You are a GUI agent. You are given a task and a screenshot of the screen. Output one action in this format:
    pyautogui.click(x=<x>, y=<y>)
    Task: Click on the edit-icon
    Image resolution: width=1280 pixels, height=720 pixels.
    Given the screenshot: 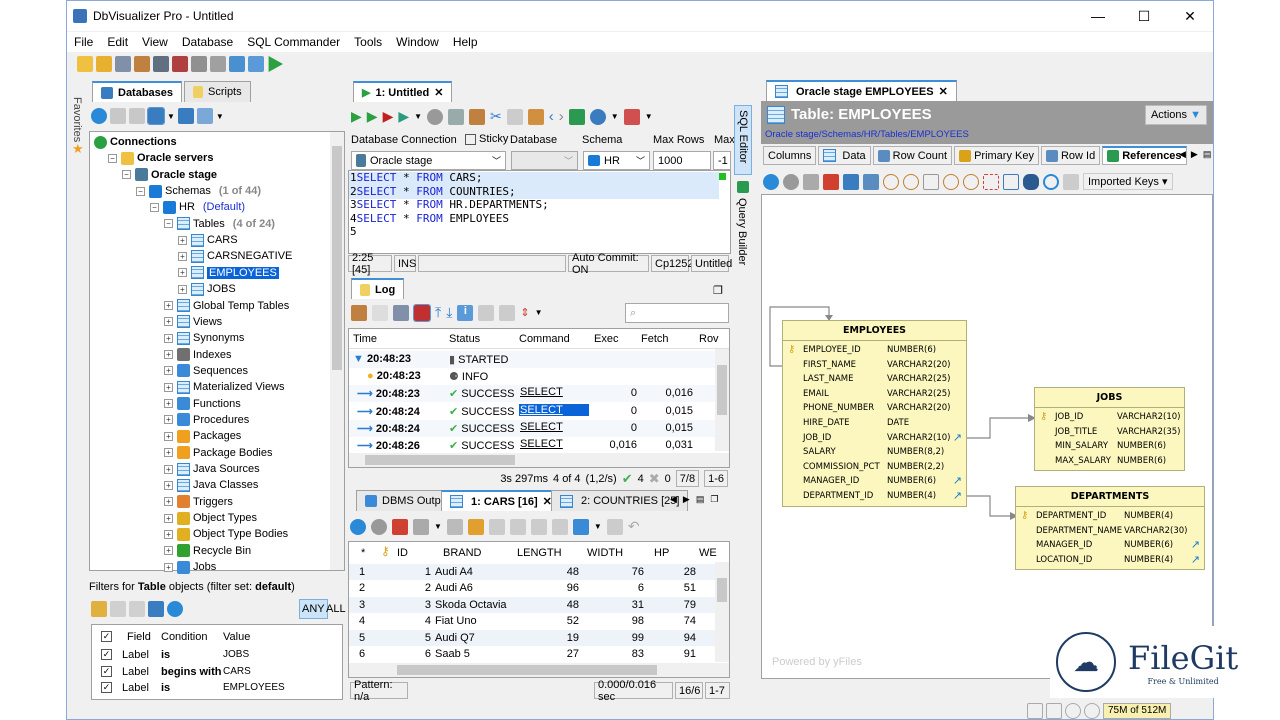 What is the action you would take?
    pyautogui.click(x=559, y=526)
    